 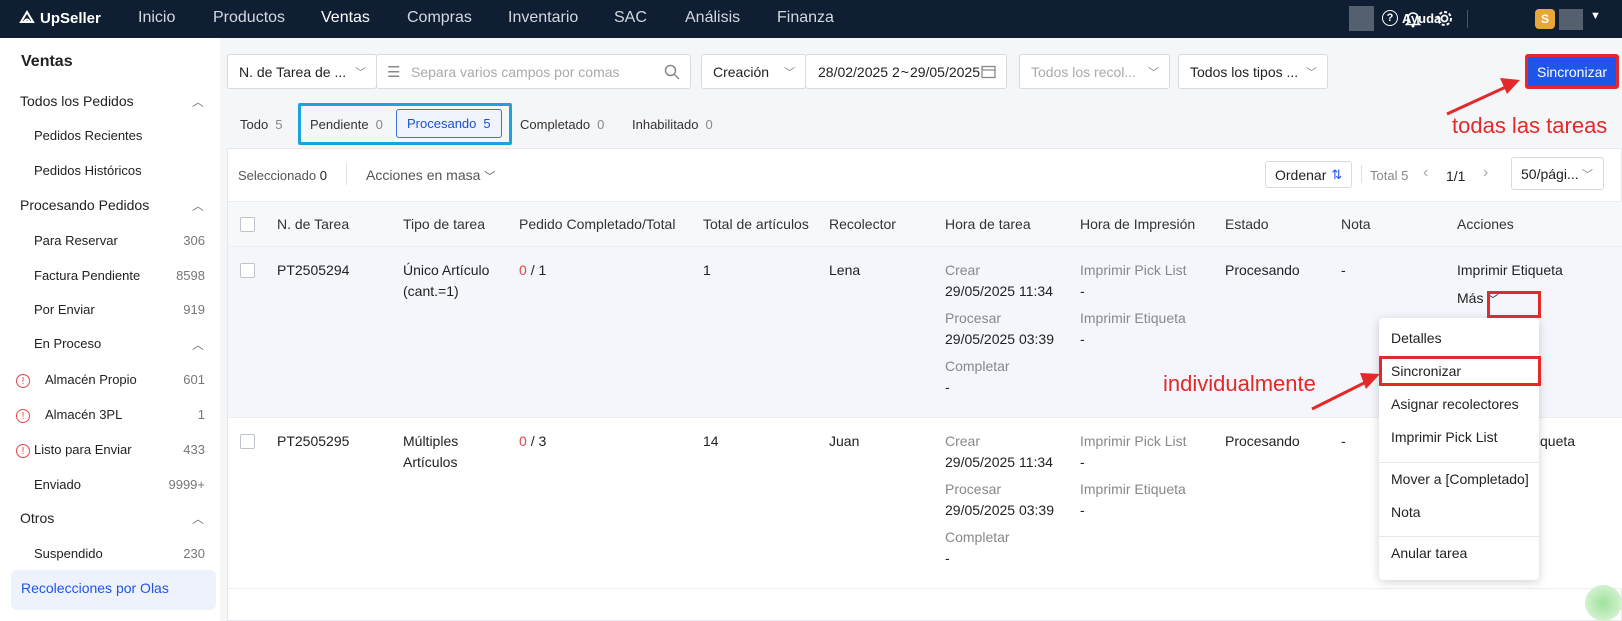 What do you see at coordinates (1415, 244) in the screenshot?
I see `annotation-arrows` at bounding box center [1415, 244].